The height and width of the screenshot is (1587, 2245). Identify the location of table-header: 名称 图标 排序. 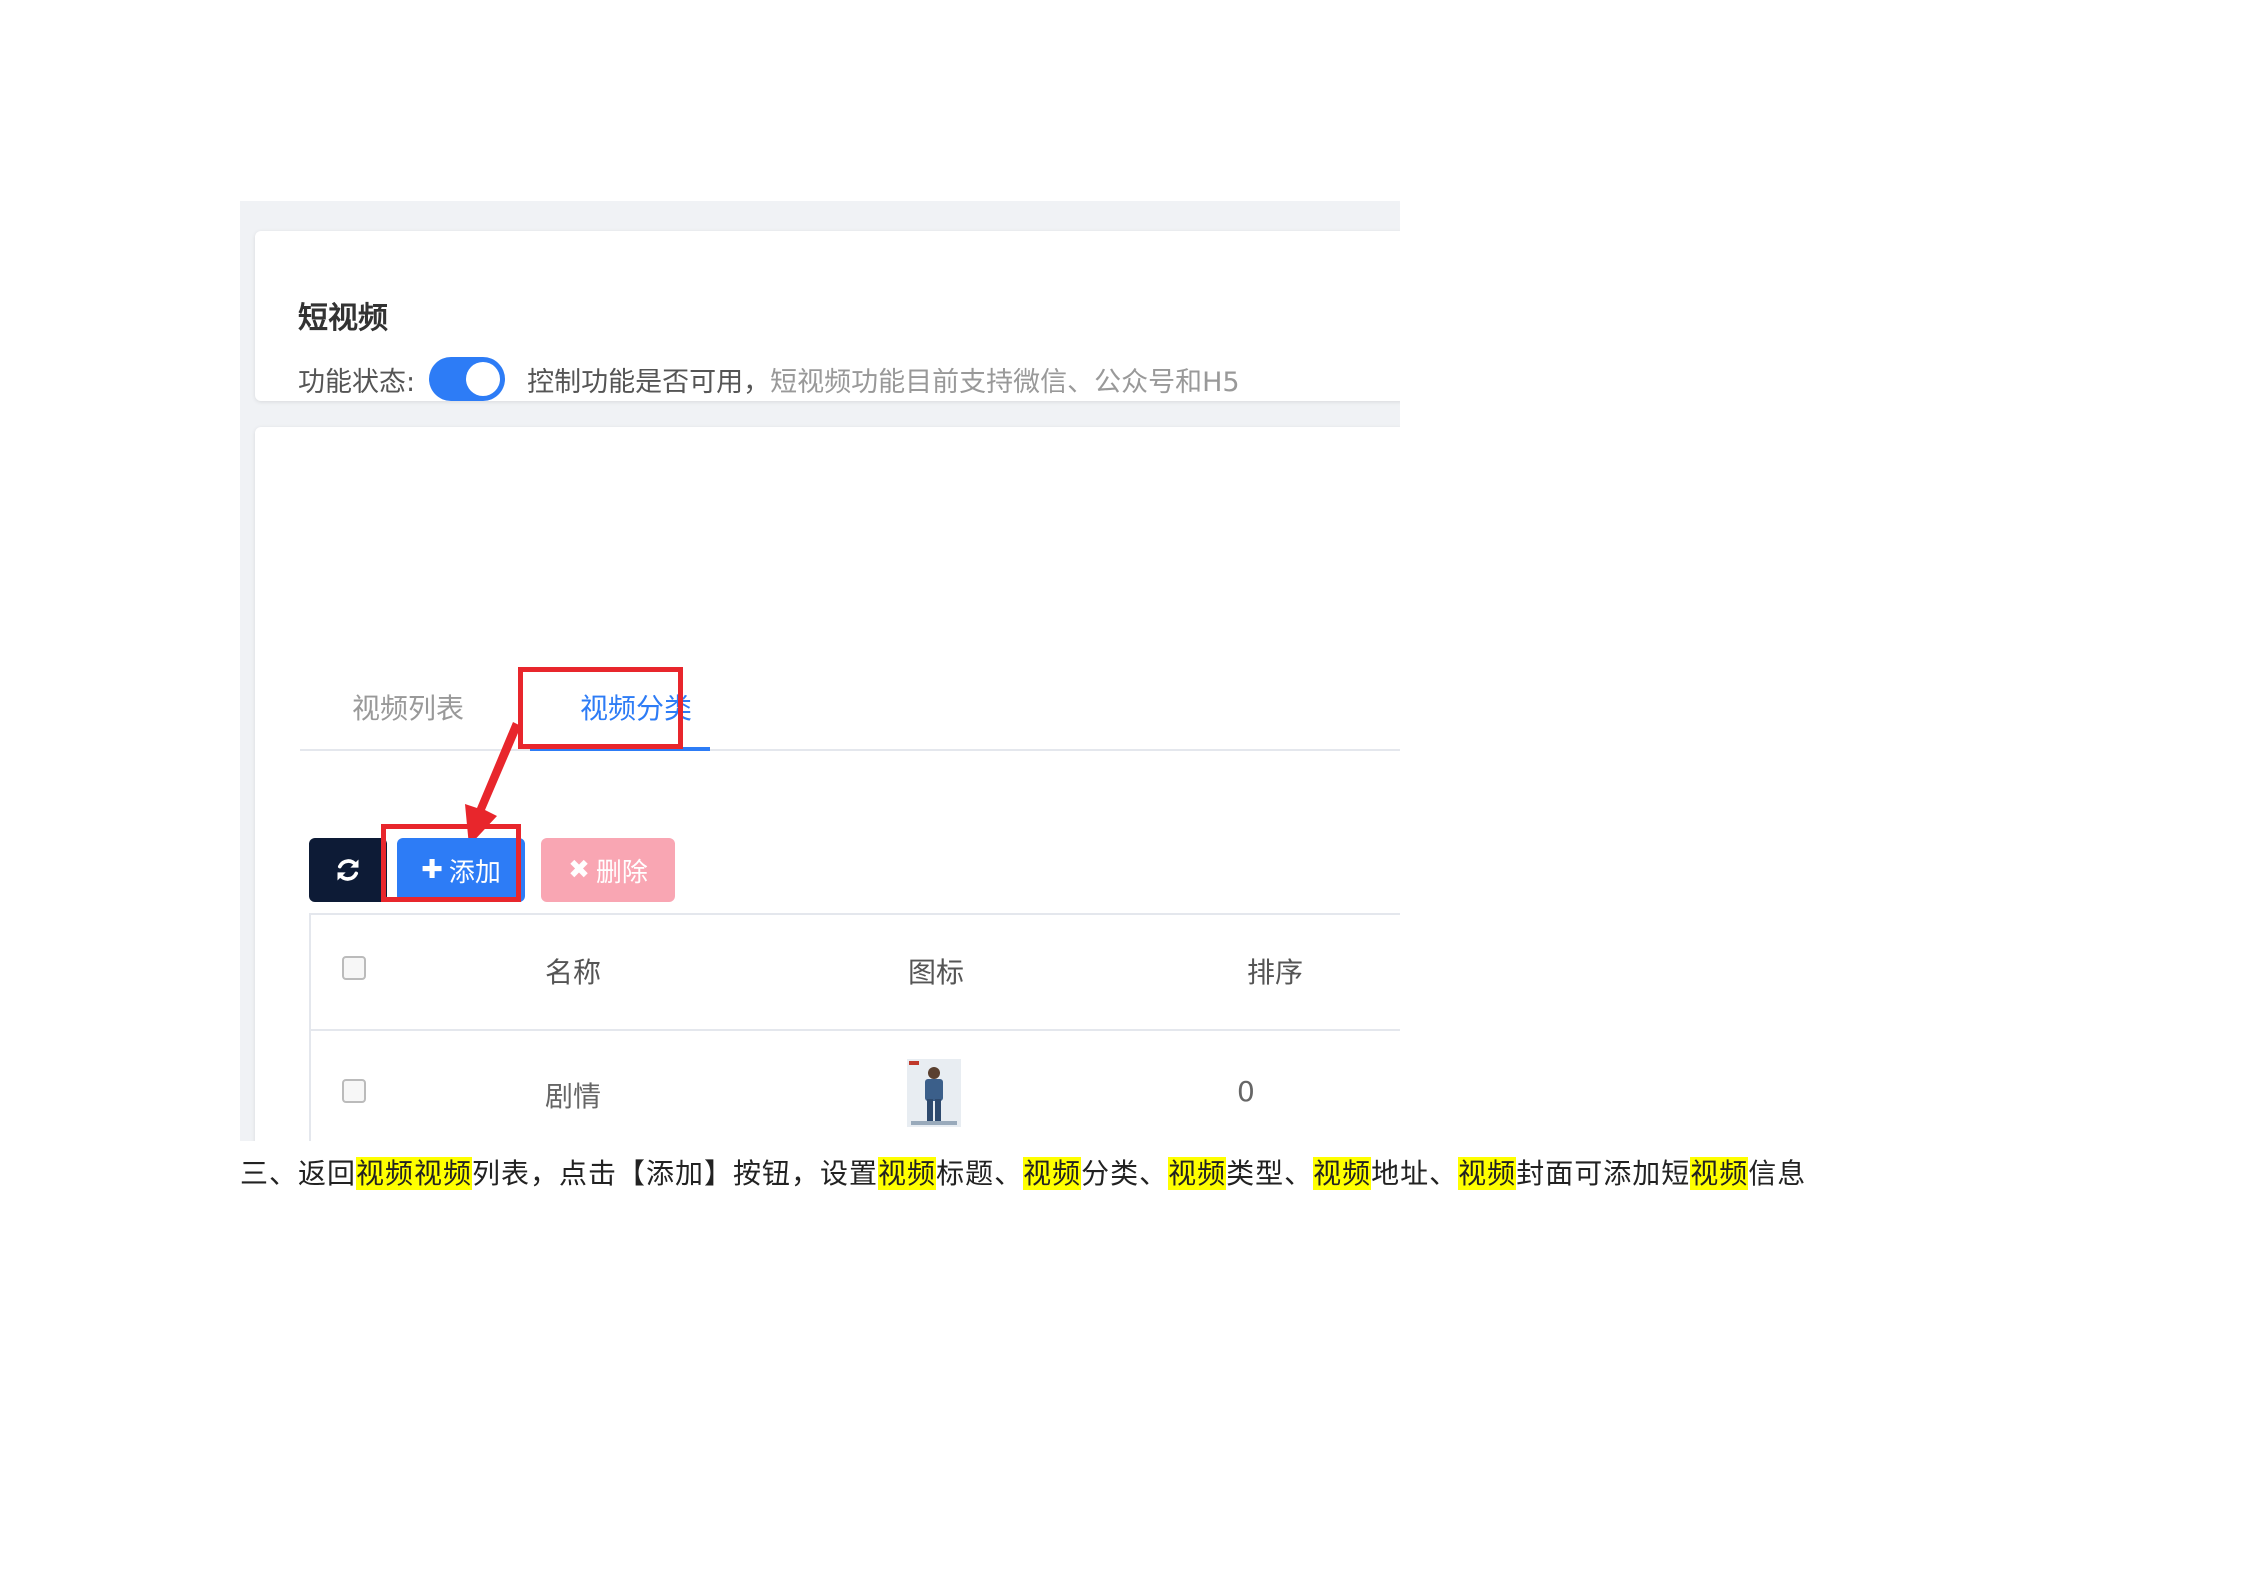
(855, 973).